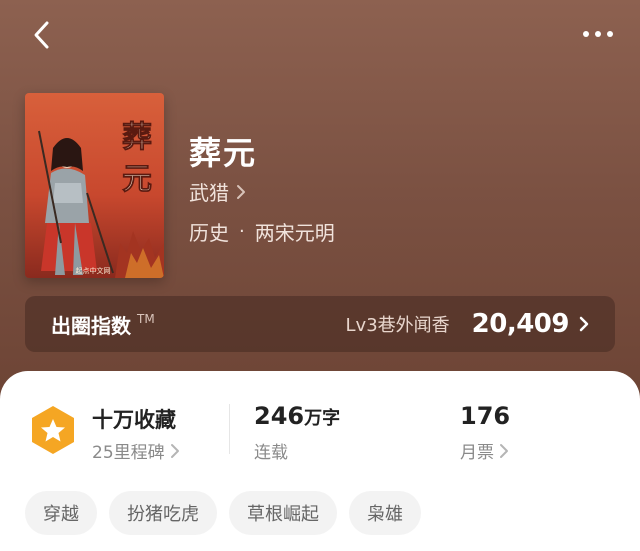  Describe the element at coordinates (322, 418) in the screenshot. I see `word-count-unit: 万字` at that location.